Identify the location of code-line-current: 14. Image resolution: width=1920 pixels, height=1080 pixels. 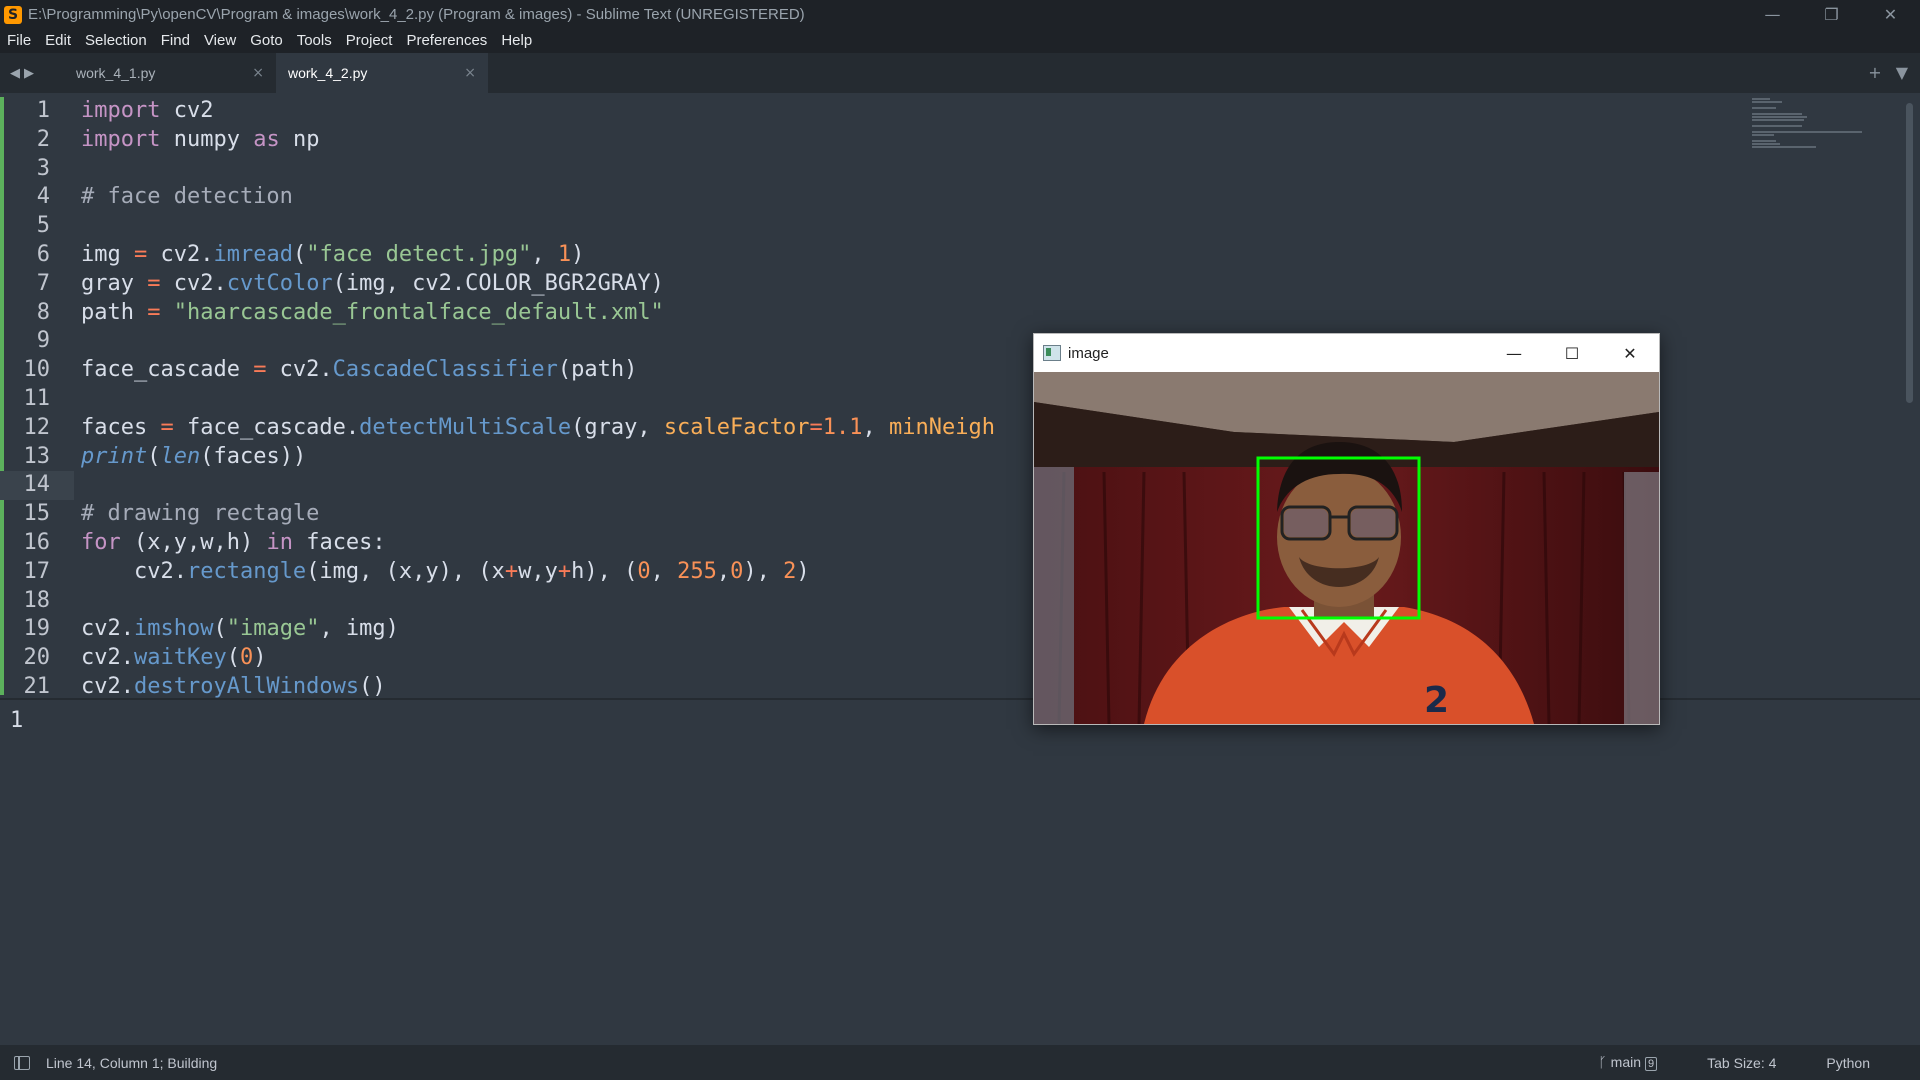
(37, 486).